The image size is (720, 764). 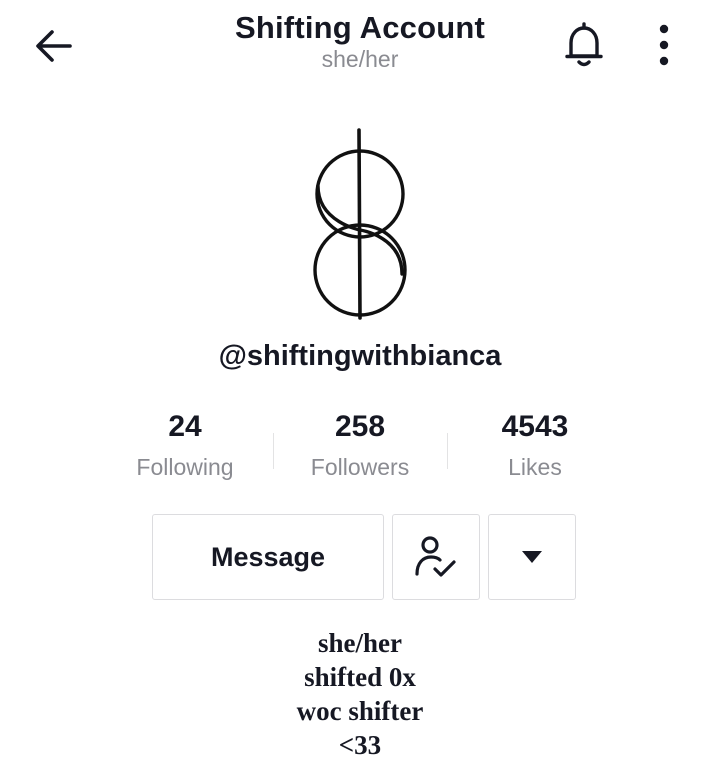 I want to click on following-count: 24, so click(x=185, y=426).